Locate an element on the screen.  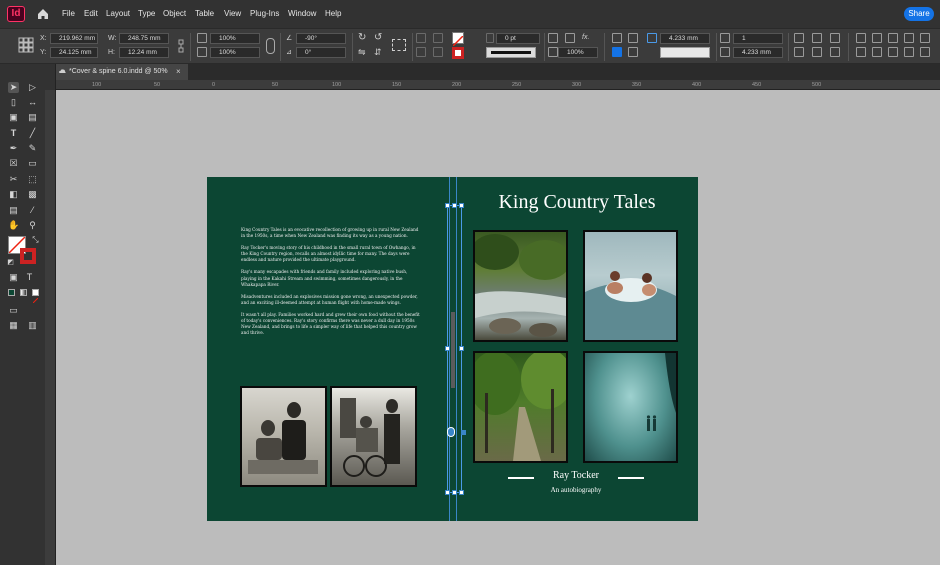
rectangle-frame-tool-icon: ☒ is located at coordinates (13, 163).